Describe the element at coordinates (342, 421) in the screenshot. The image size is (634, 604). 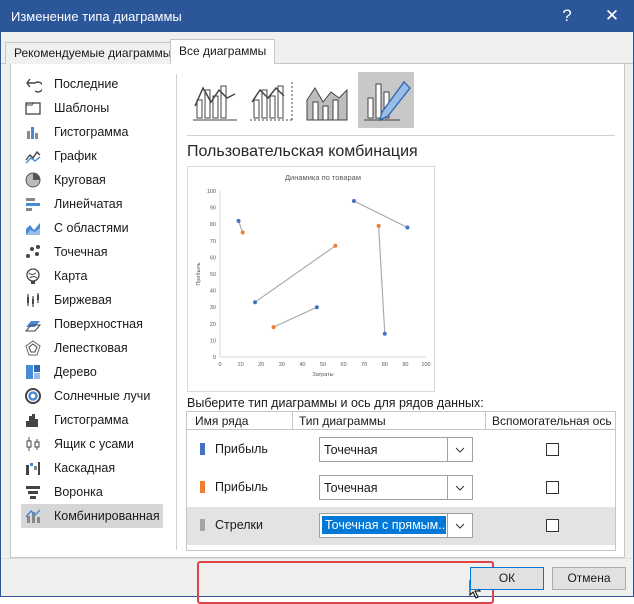
I see `column-chart-type: Тип диаграммы` at that location.